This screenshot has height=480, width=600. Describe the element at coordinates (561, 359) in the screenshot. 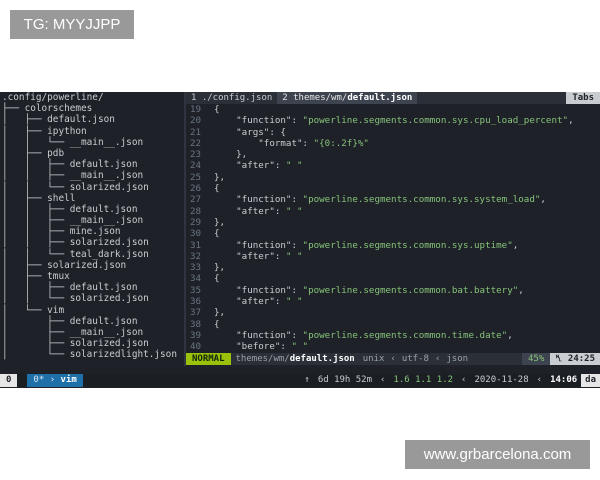

I see `line-icon: ␤` at that location.